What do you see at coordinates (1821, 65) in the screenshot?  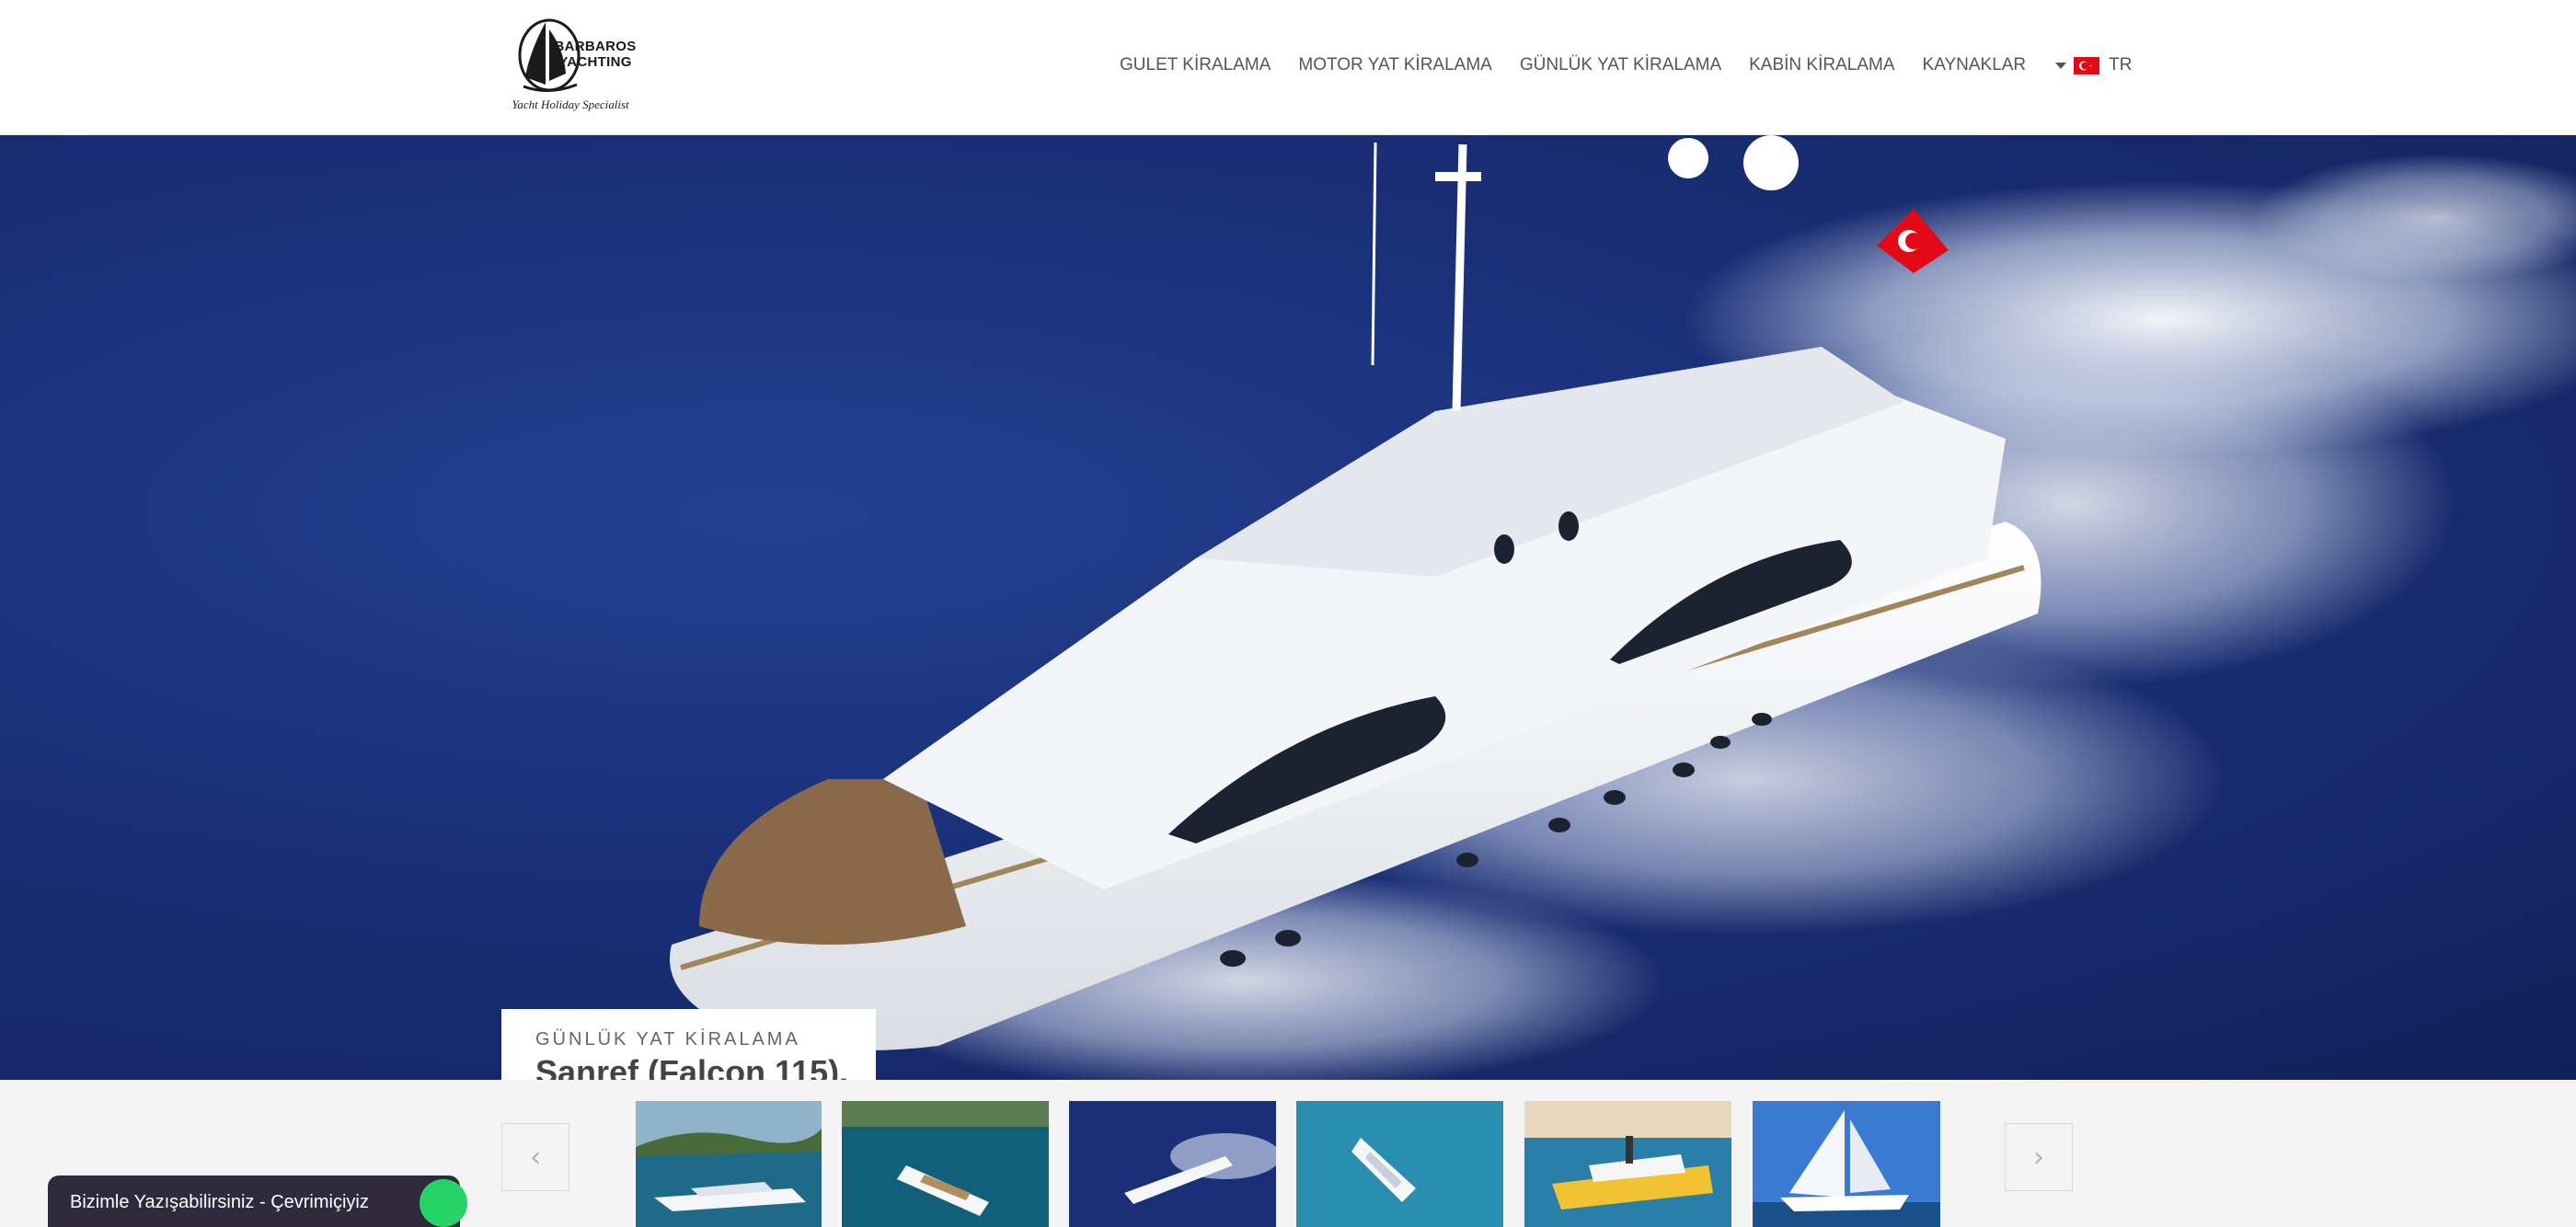 I see `nav-kabin-kiralama: KABİN KİRALAMA` at bounding box center [1821, 65].